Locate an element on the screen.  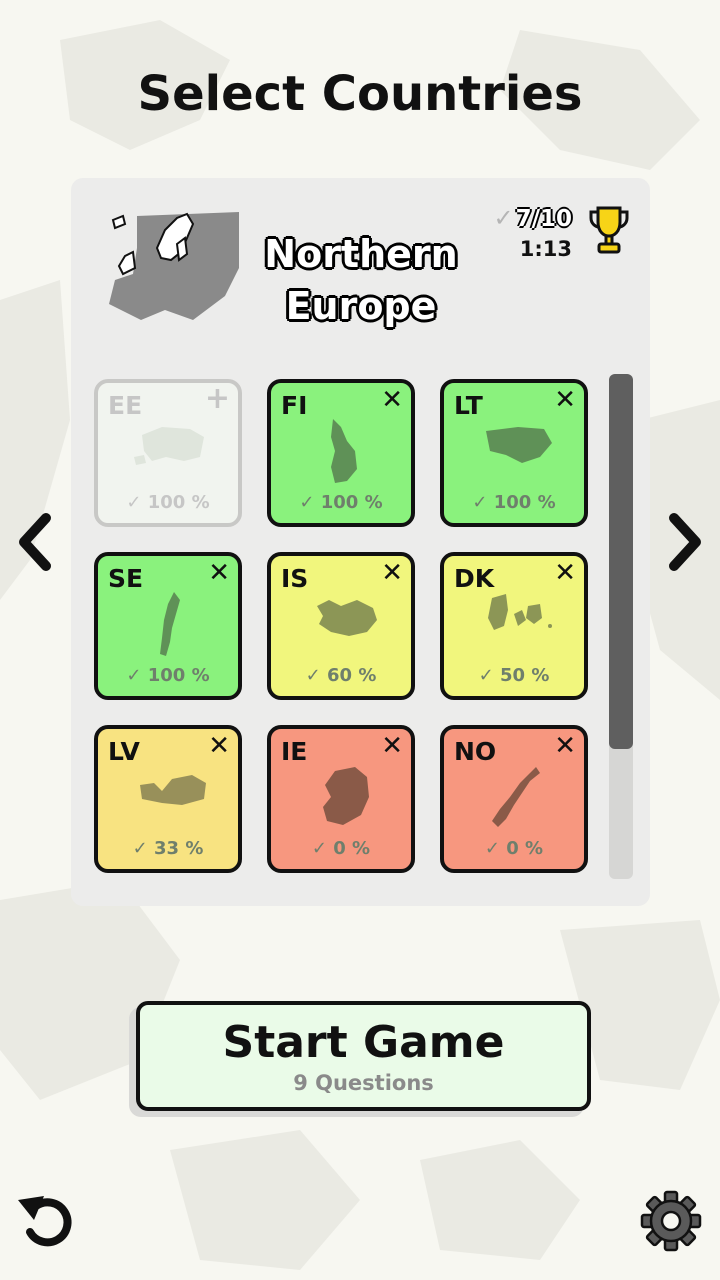
country-code: SE is located at coordinates (126, 578).